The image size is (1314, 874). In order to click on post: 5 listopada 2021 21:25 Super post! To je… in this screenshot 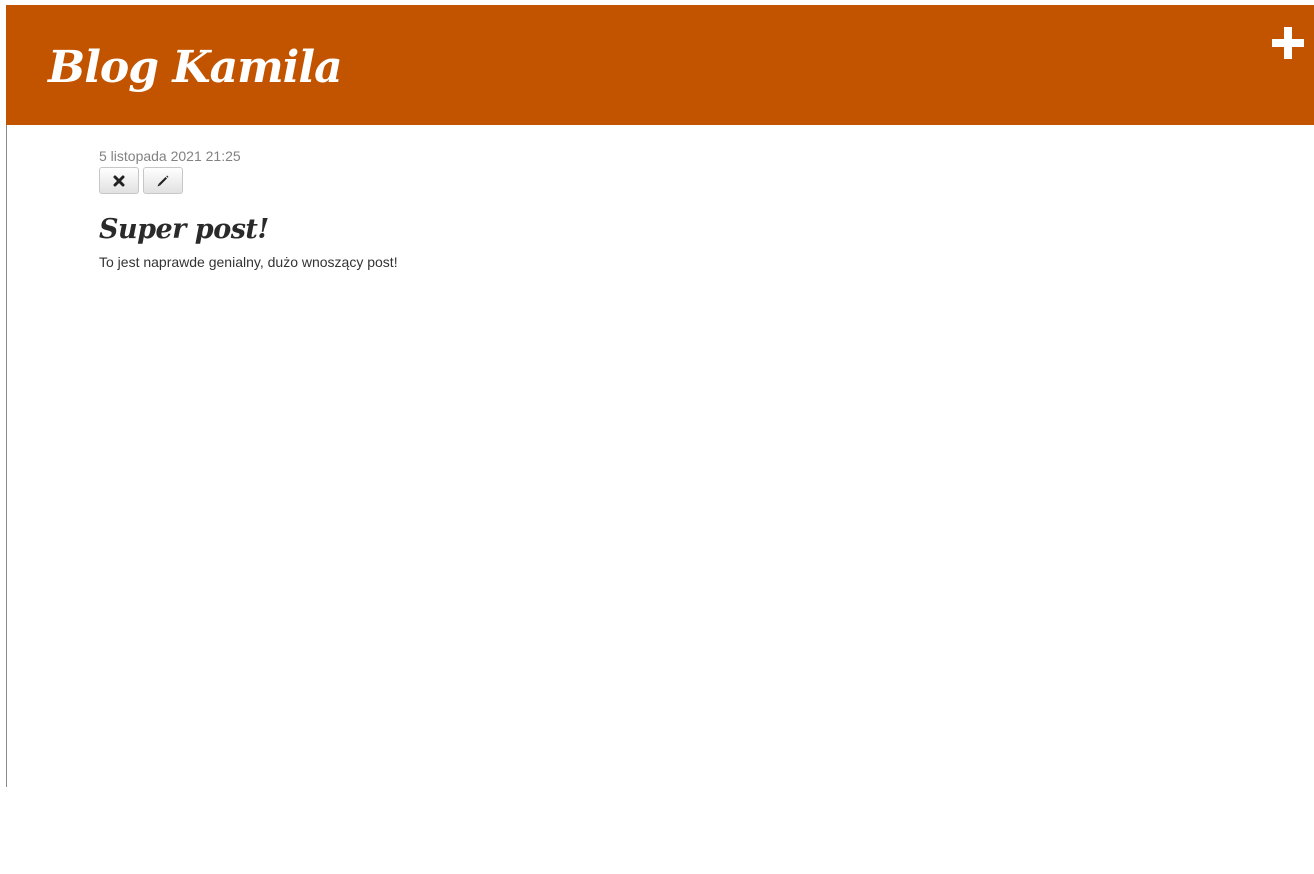, I will do `click(649, 210)`.